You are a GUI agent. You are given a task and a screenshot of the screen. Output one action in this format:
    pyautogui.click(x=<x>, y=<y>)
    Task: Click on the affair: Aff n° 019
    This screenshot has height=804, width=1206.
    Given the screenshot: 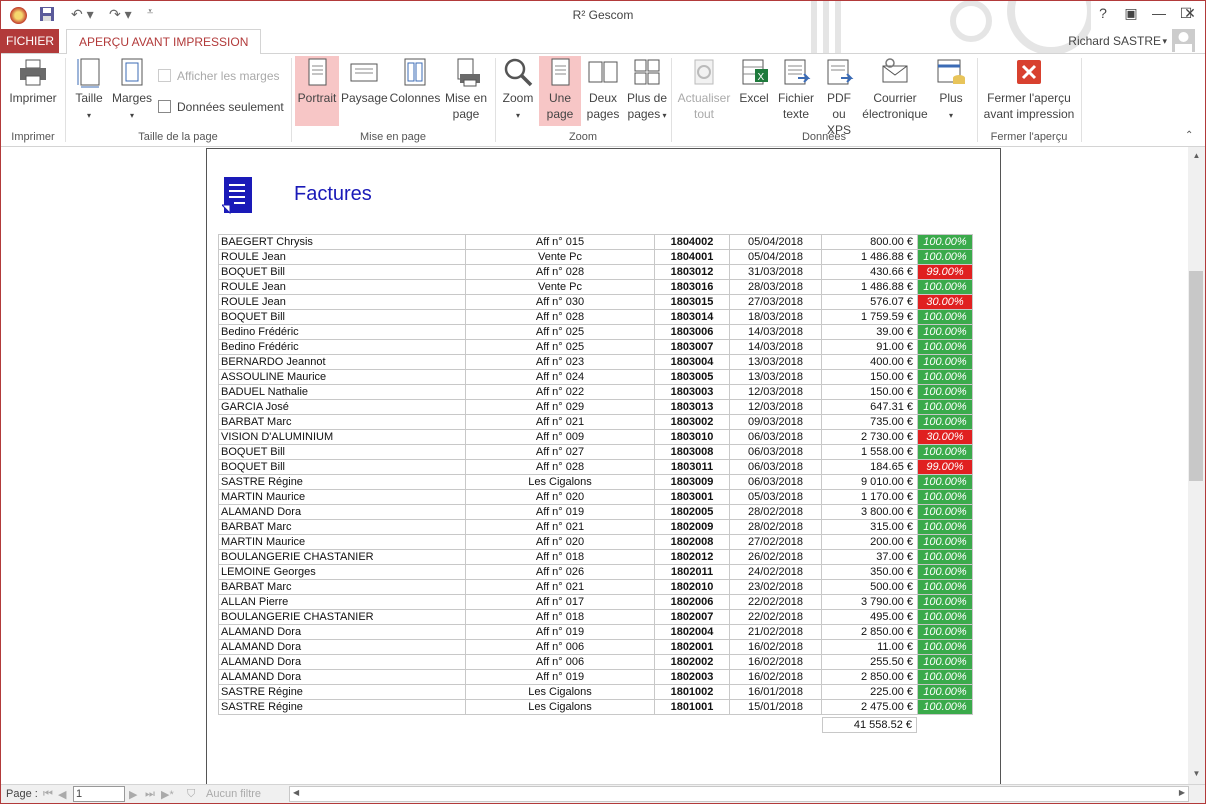 What is the action you would take?
    pyautogui.click(x=560, y=632)
    